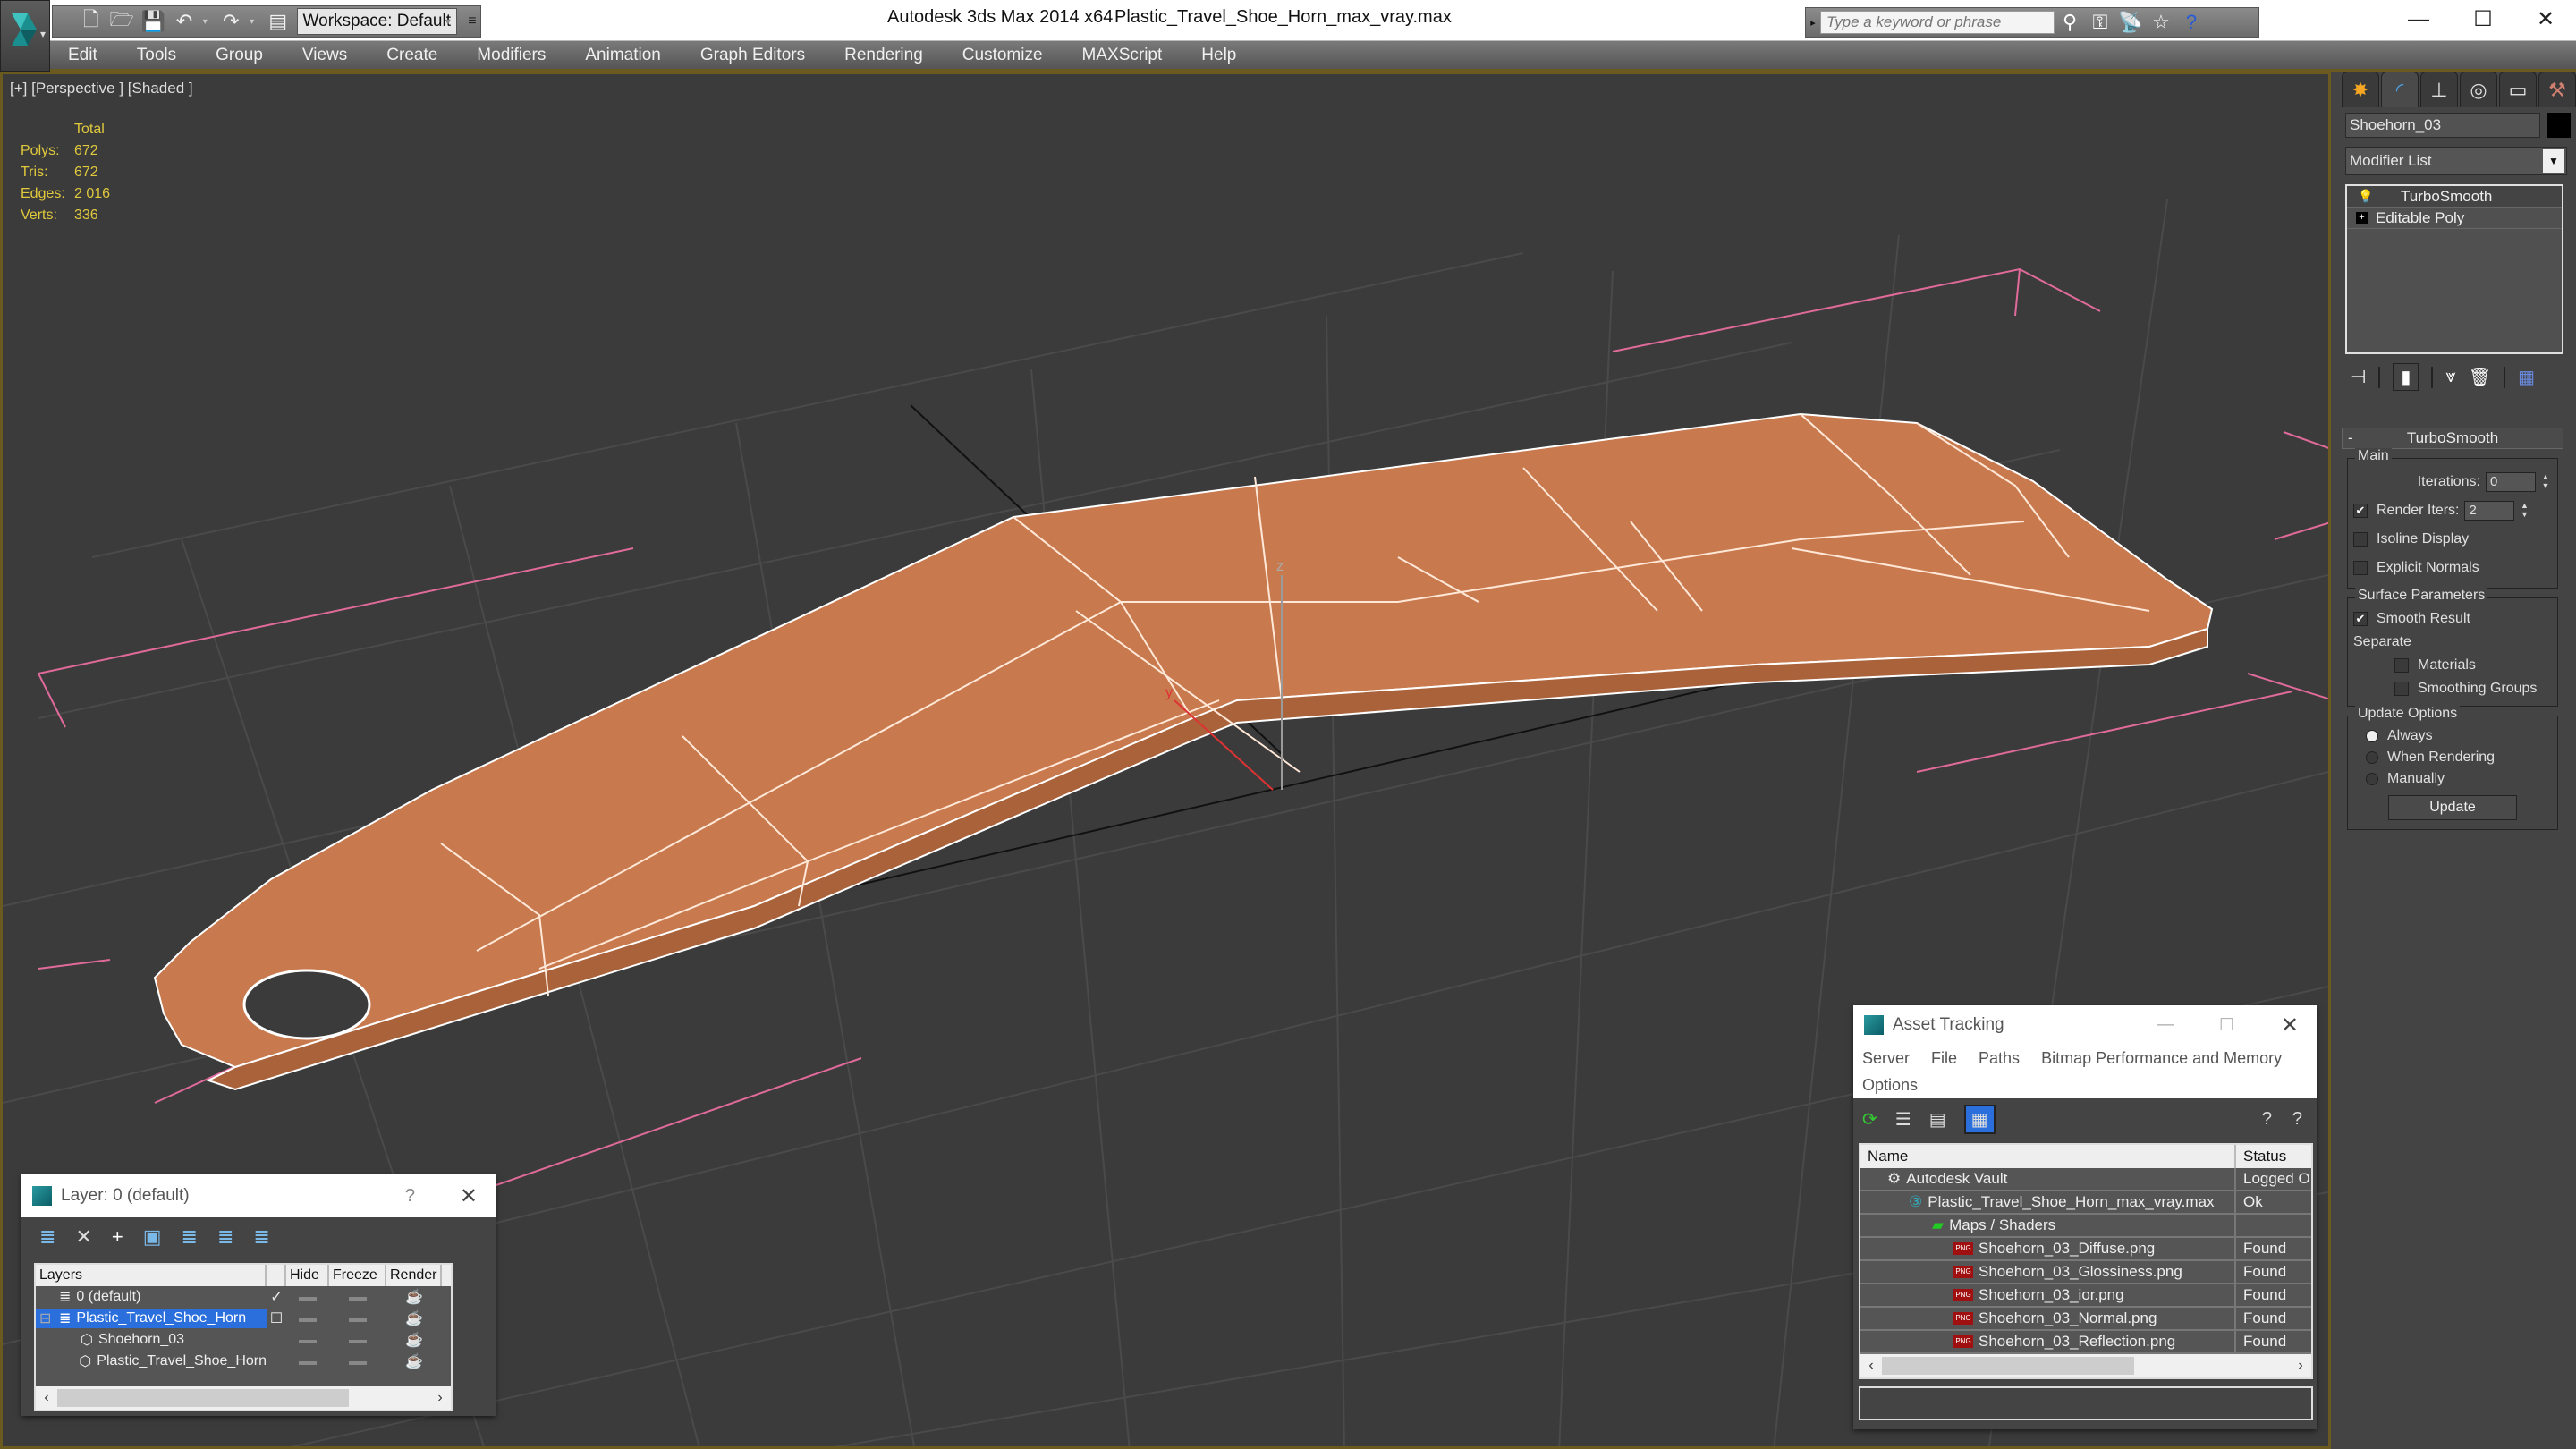  Describe the element at coordinates (2085, 1319) in the screenshot. I see `asset-row: PNG Shoehorn_03_Normal.png Found` at that location.